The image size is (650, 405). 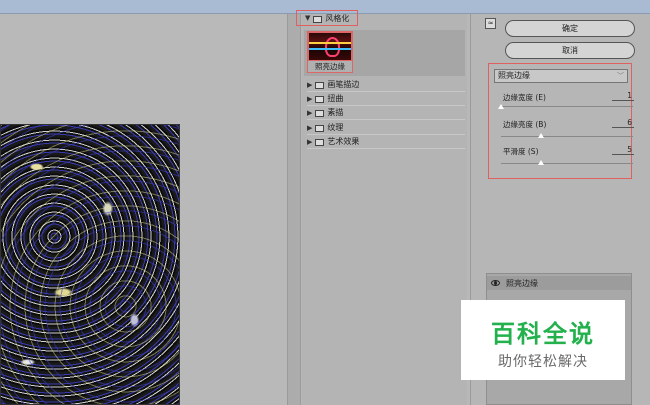 I want to click on smoothness-label: 平滑度 (S), so click(x=521, y=151).